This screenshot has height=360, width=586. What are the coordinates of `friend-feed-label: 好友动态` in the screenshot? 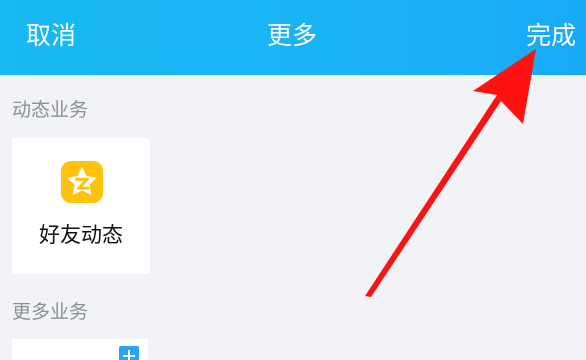 It's located at (81, 235).